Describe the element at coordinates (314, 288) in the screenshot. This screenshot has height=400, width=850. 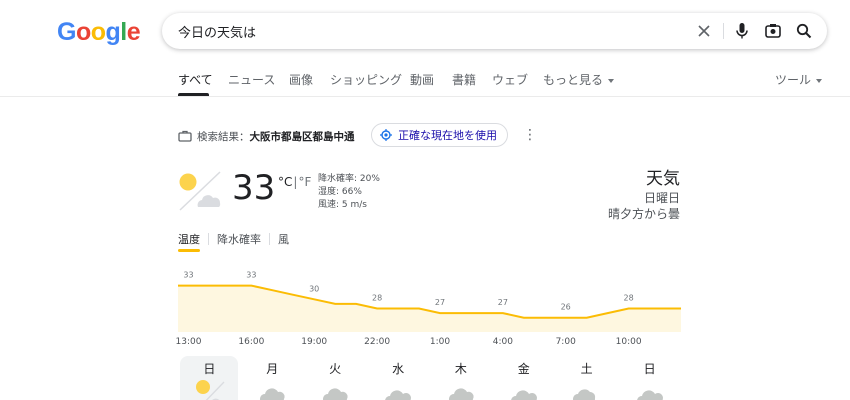
I see `chart-data-label: 30` at that location.